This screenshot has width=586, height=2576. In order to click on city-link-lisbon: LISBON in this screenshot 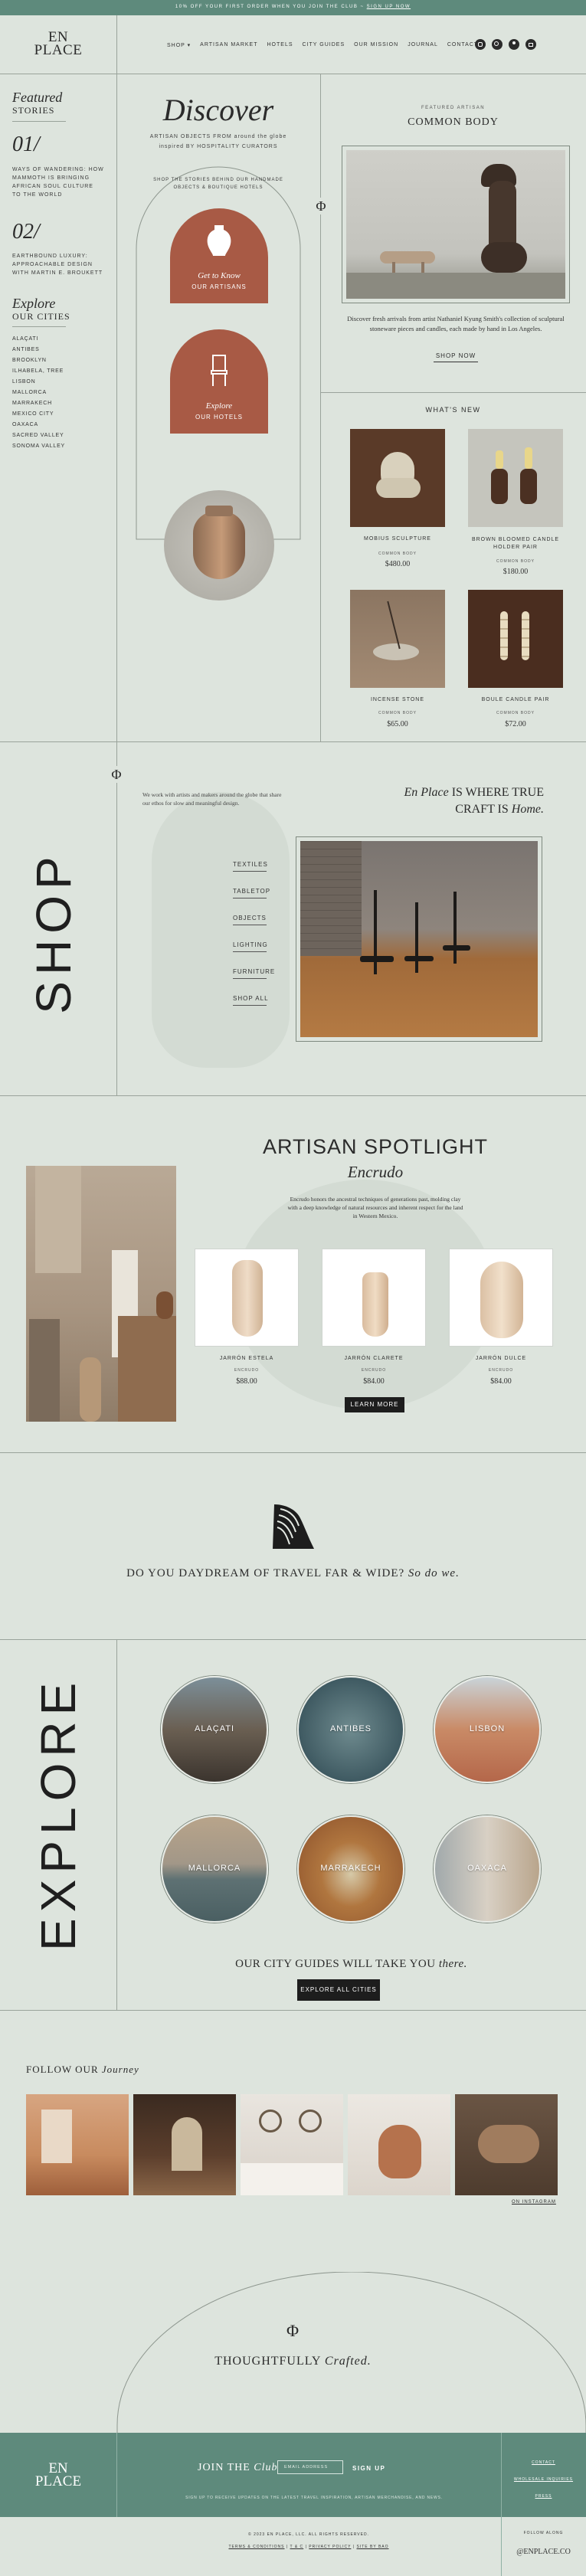, I will do `click(39, 382)`.